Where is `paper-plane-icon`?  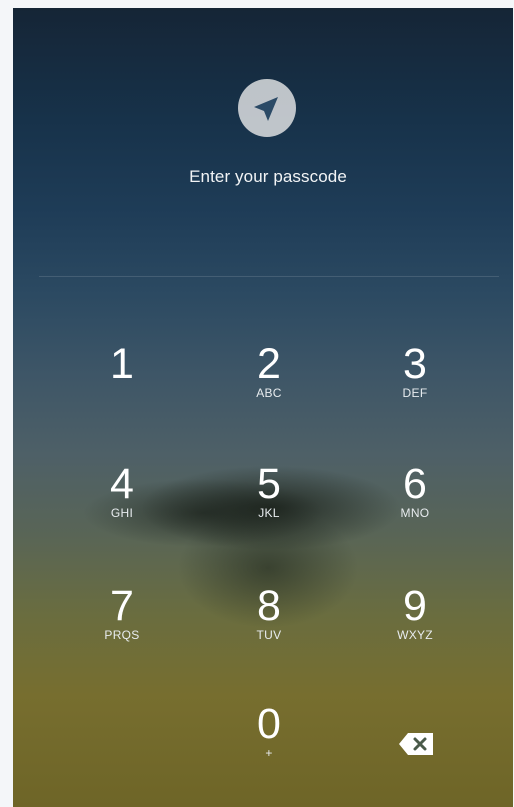 paper-plane-icon is located at coordinates (267, 108).